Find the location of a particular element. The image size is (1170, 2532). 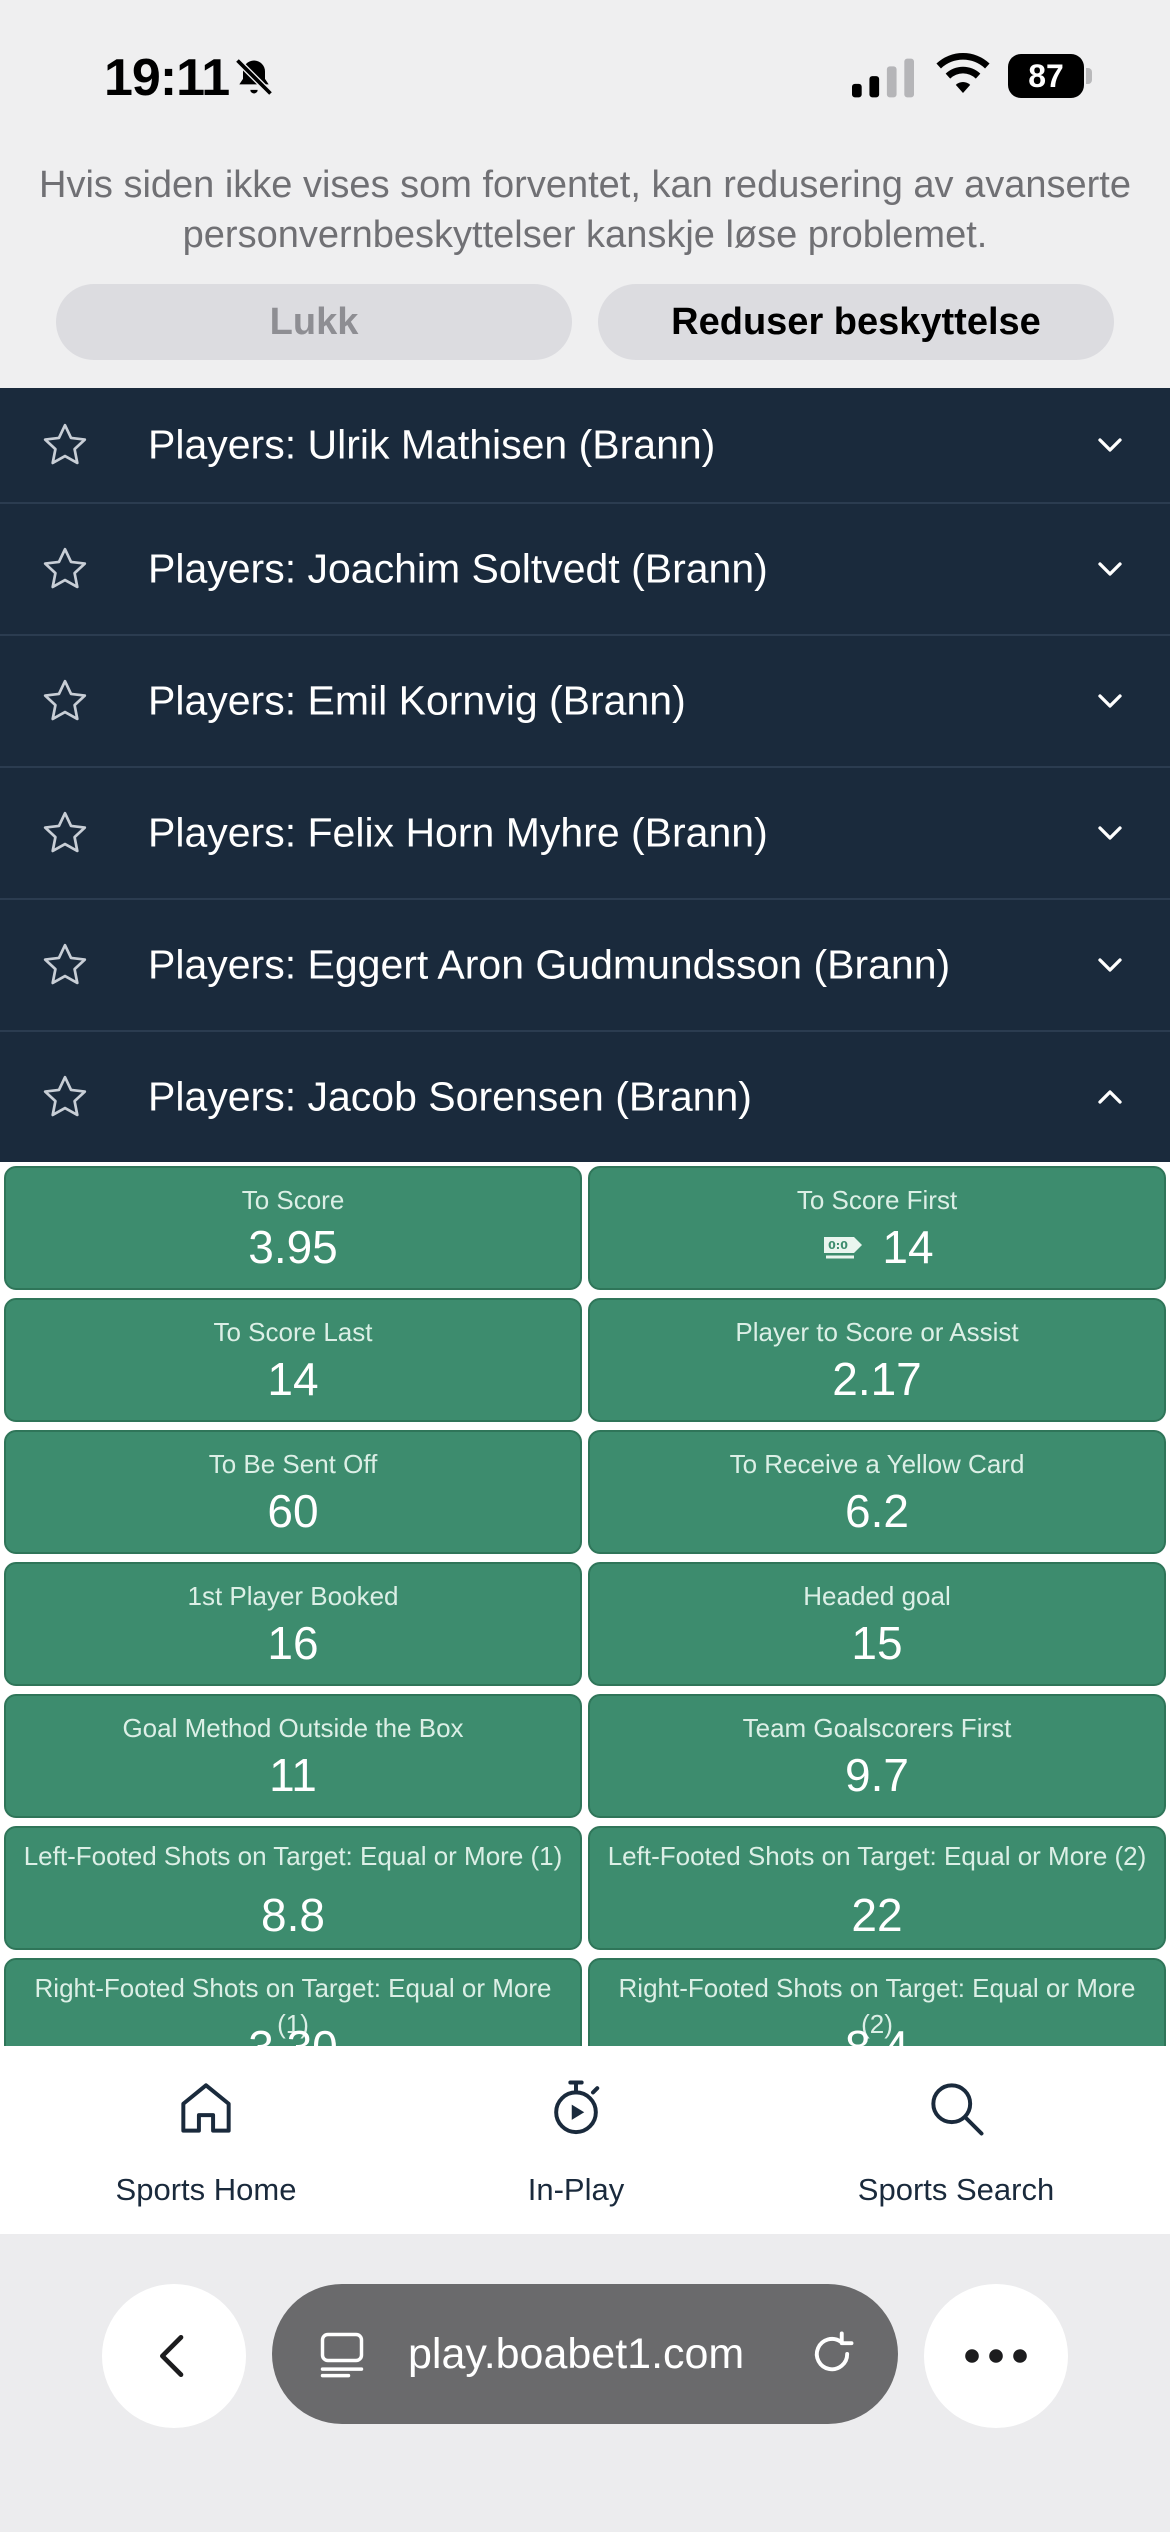

nav-sports-home: Sports Home is located at coordinates (206, 2140).